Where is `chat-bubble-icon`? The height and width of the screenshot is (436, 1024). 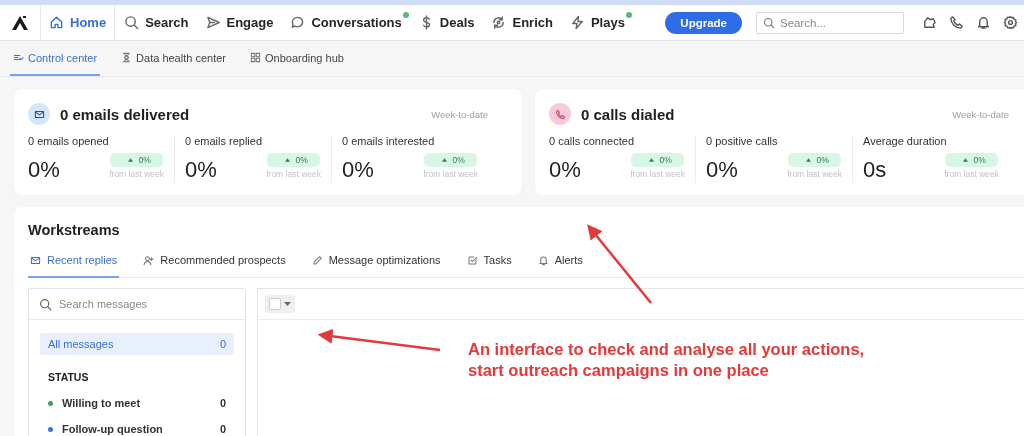
chat-bubble-icon is located at coordinates (298, 22).